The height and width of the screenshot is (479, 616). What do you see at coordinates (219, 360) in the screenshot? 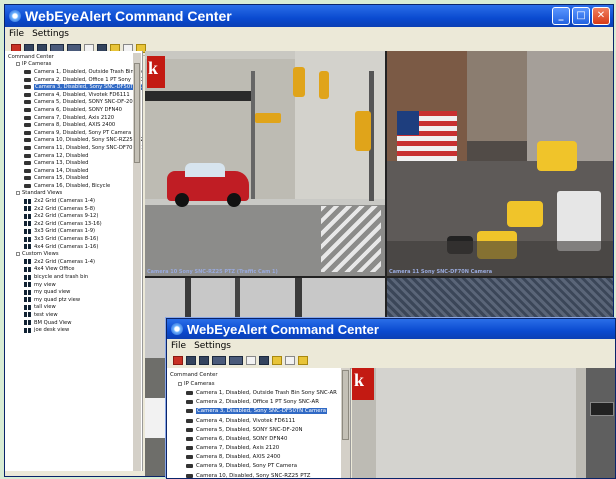
I see `inset-grid-3x3-icon` at bounding box center [219, 360].